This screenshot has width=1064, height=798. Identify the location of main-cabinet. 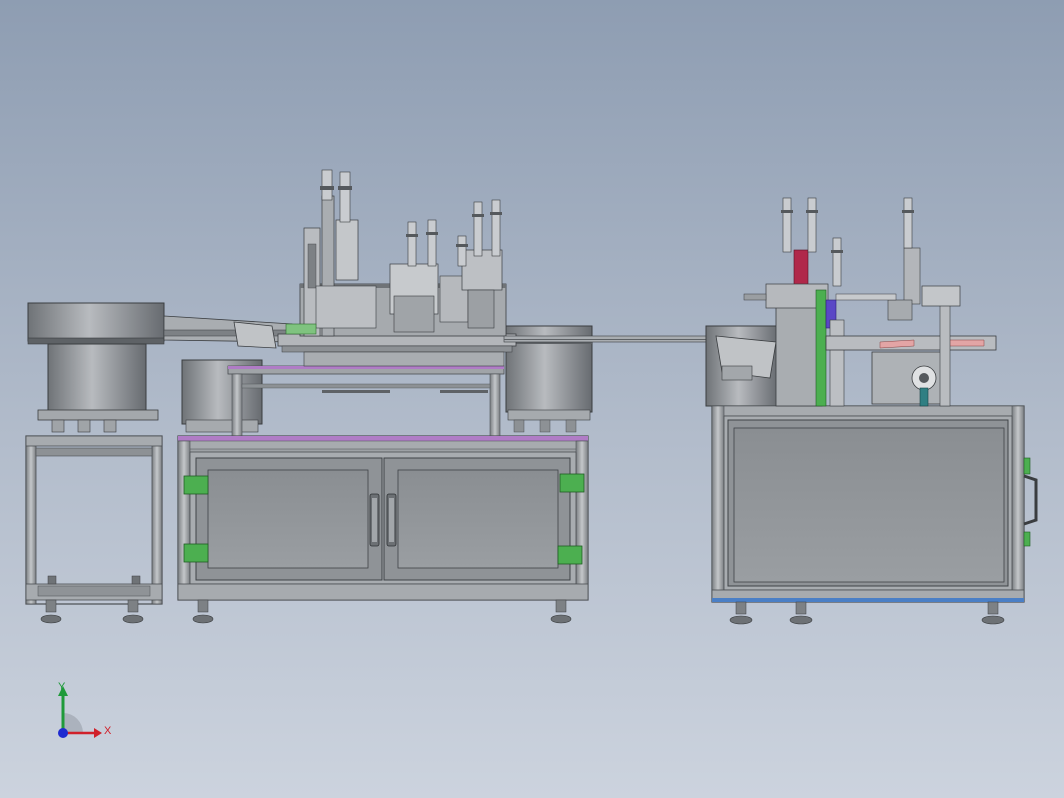
(383, 529).